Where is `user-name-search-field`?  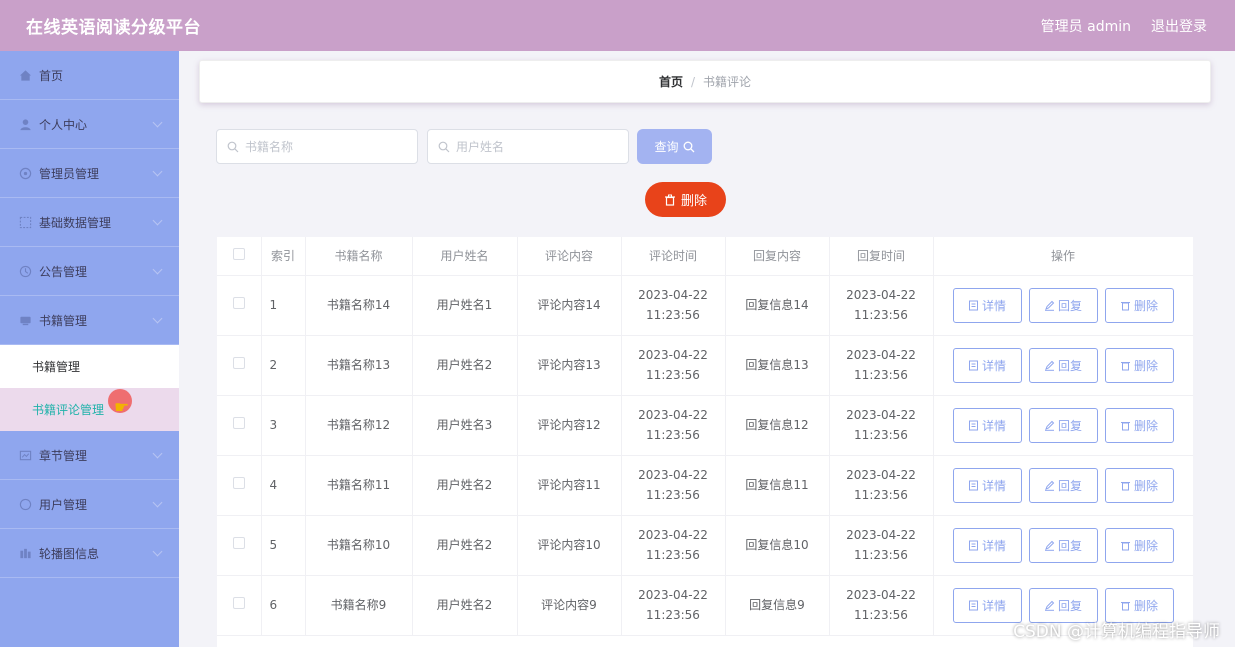
user-name-search-field is located at coordinates (528, 146).